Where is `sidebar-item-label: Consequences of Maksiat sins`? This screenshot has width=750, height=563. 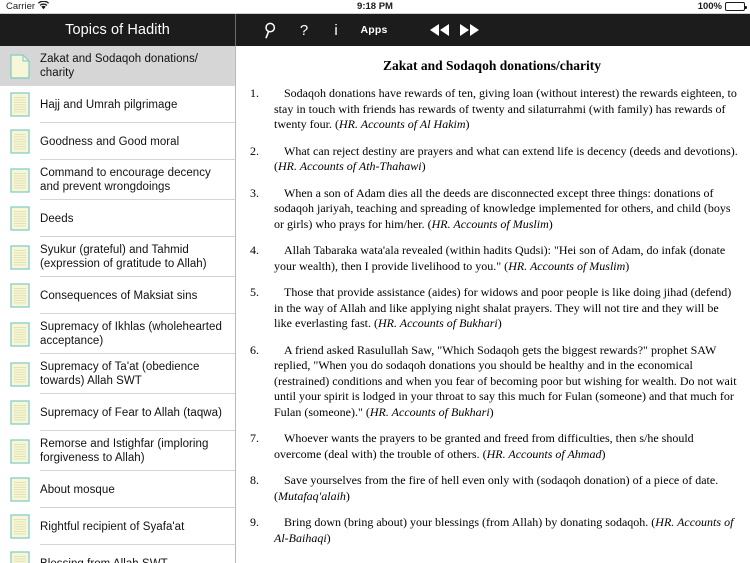 sidebar-item-label: Consequences of Maksiat sins is located at coordinates (119, 295).